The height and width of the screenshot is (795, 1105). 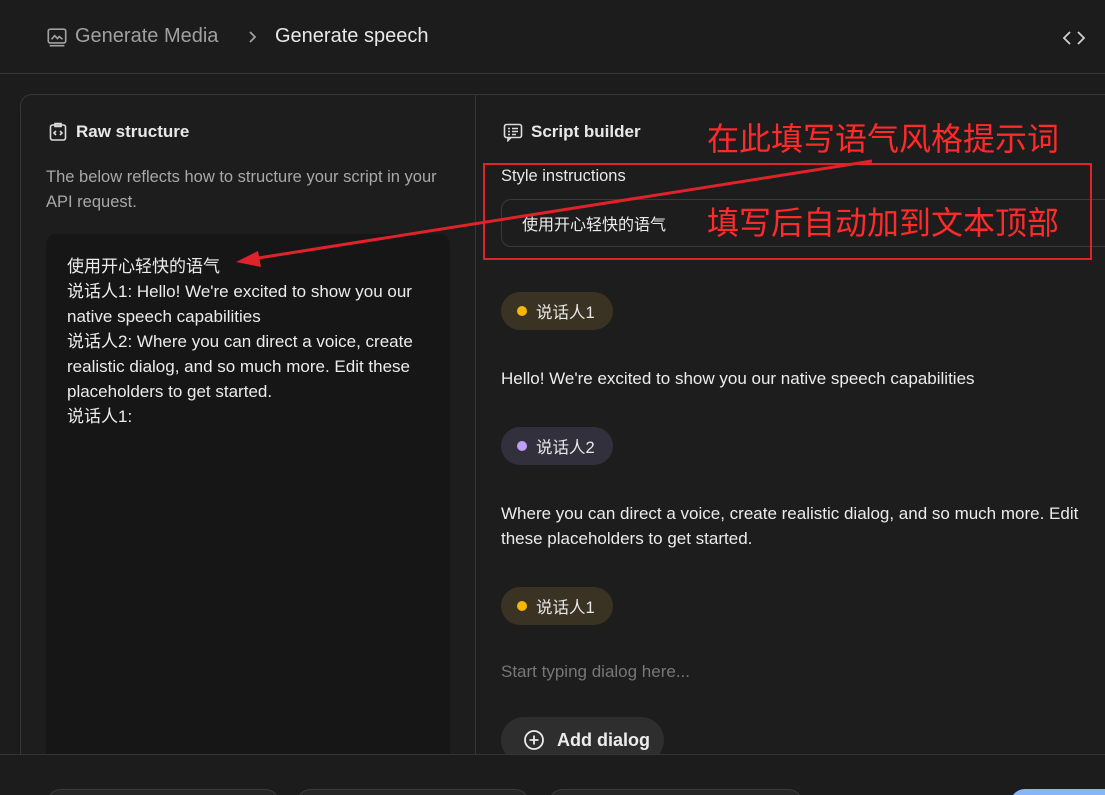 What do you see at coordinates (883, 139) in the screenshot?
I see `annotation-text-1: 在此填写语气风格提示词` at bounding box center [883, 139].